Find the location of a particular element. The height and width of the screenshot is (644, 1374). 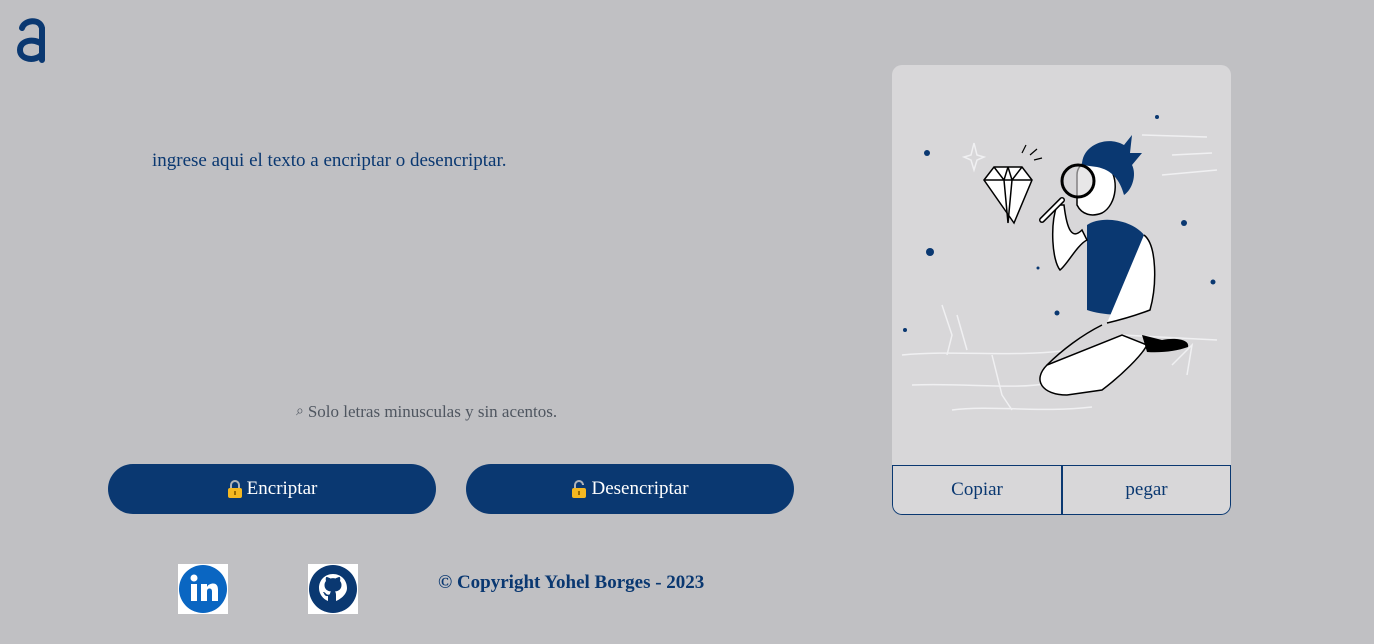

decrypt-label: Desencriptar is located at coordinates (640, 488).